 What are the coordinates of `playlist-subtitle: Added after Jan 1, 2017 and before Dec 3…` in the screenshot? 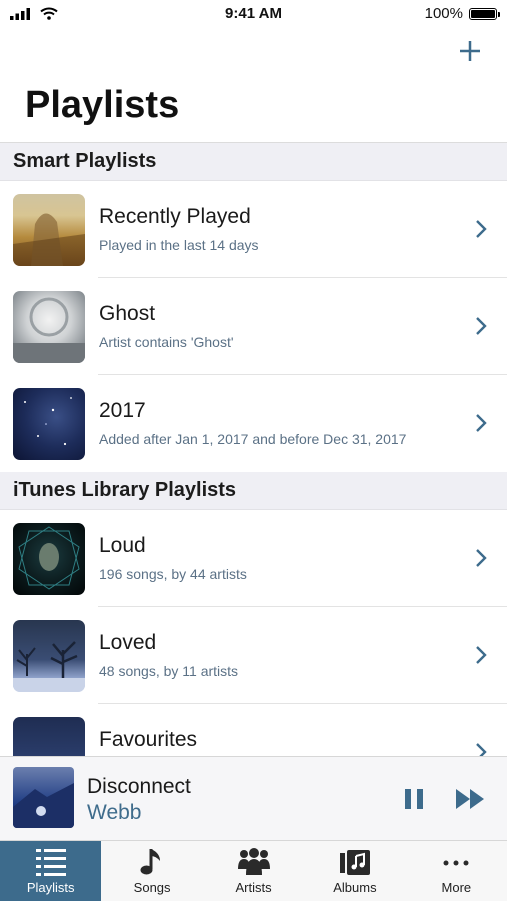 It's located at (253, 439).